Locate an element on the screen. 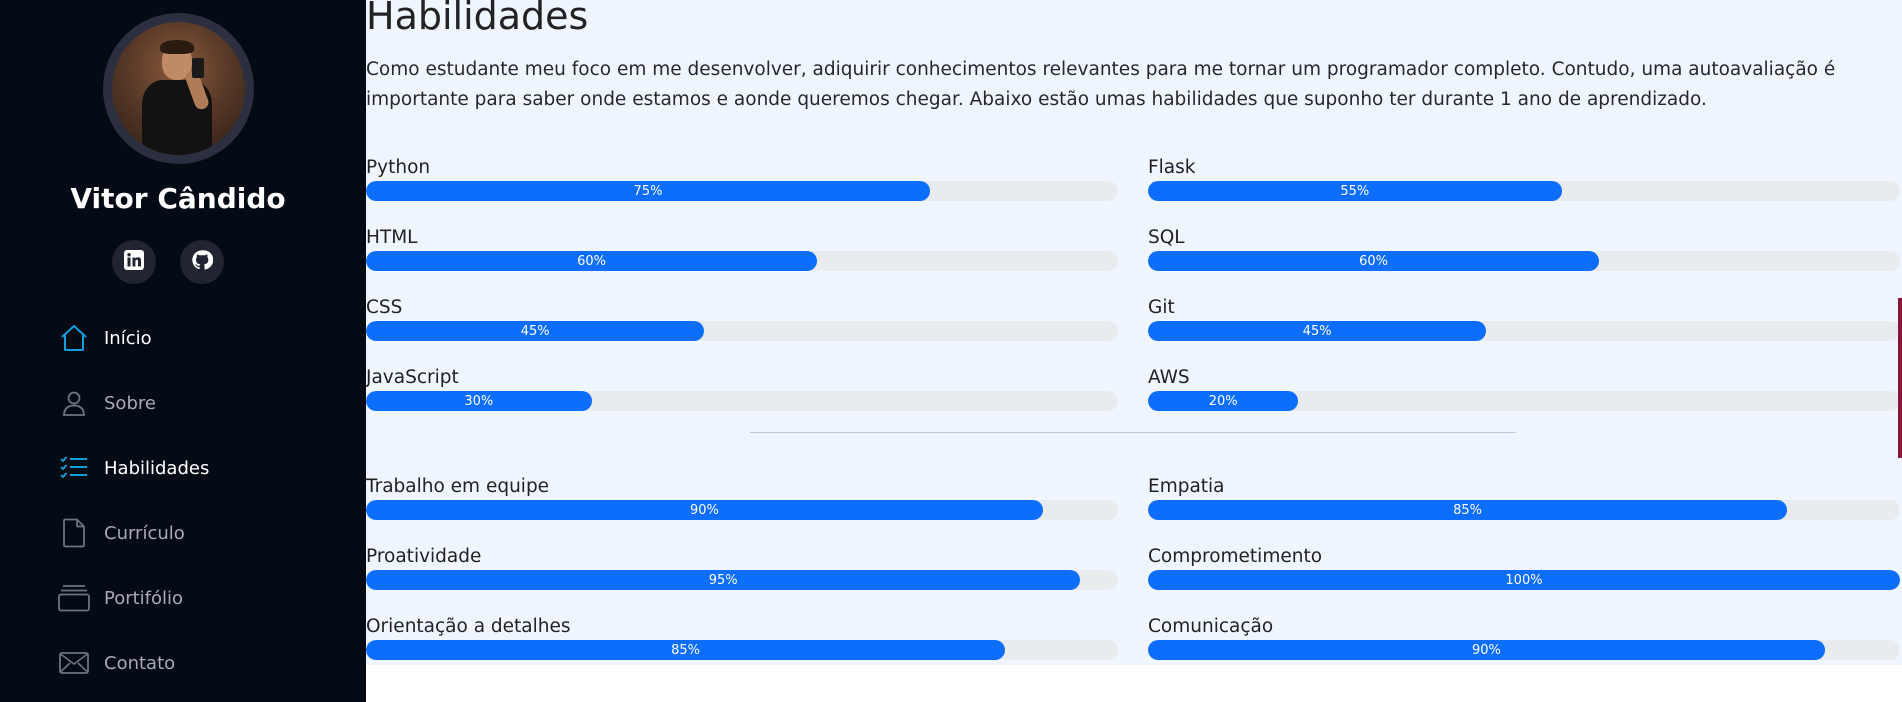 This screenshot has width=1902, height=702. progress-track: 100% is located at coordinates (1524, 580).